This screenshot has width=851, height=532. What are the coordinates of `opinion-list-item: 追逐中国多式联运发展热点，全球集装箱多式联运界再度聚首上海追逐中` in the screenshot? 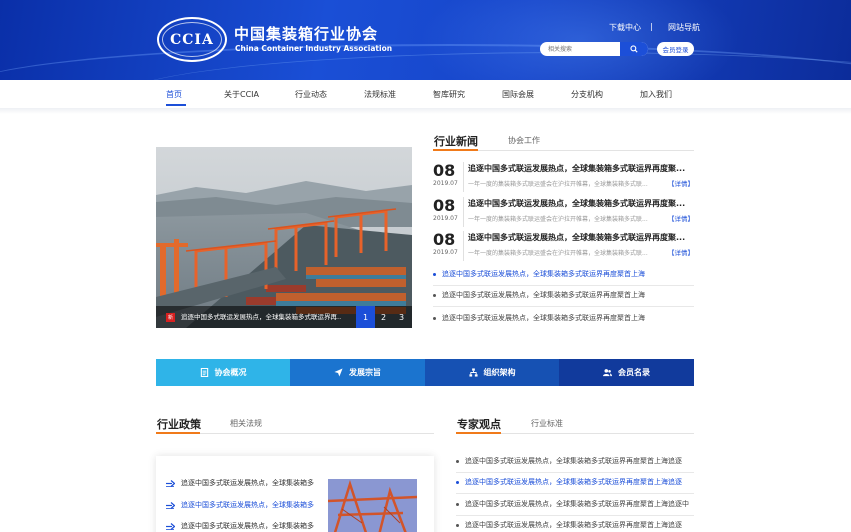 It's located at (576, 504).